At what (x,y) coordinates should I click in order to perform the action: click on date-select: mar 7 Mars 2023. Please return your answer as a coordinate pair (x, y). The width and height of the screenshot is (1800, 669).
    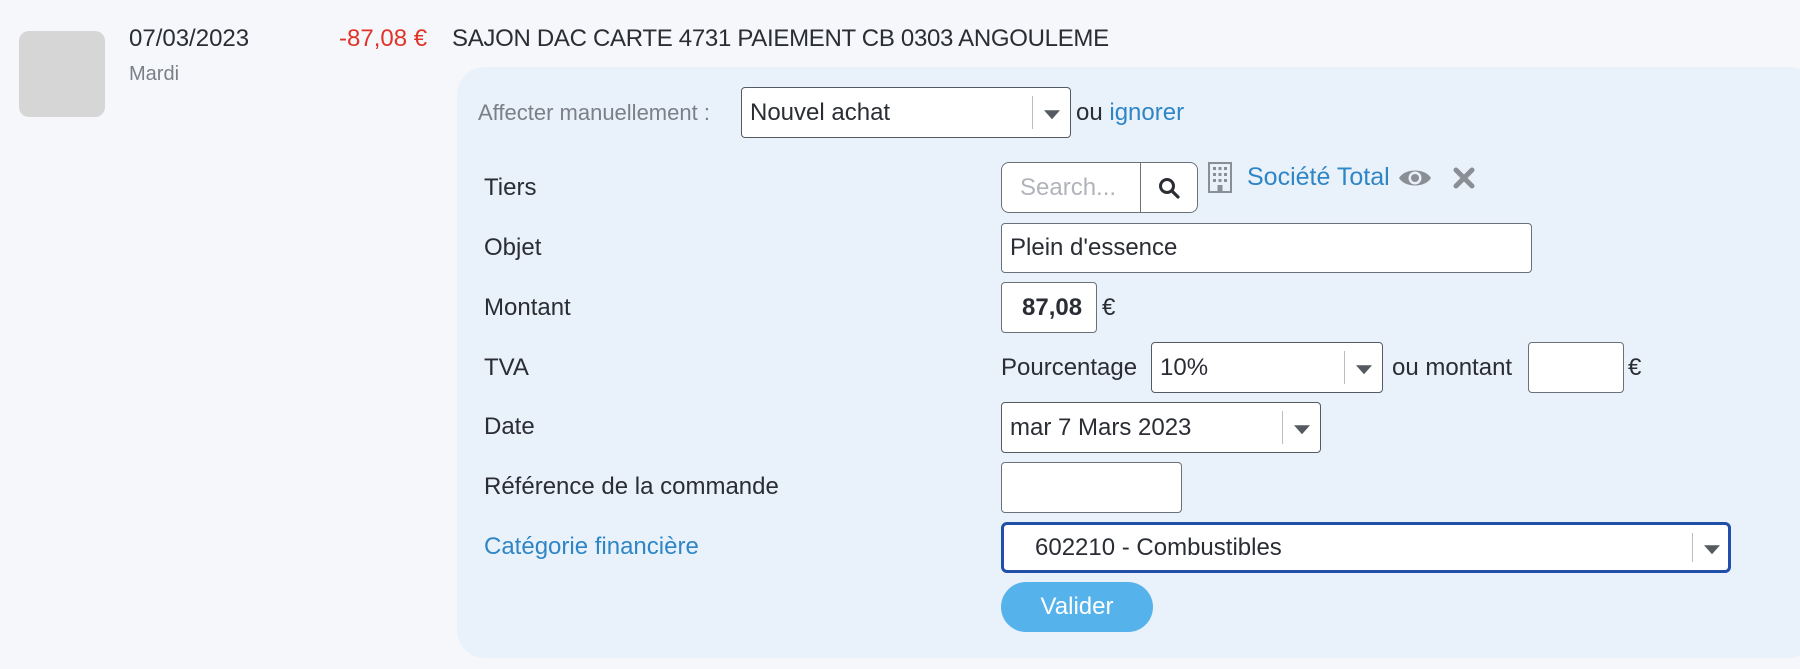
    Looking at the image, I should click on (1161, 427).